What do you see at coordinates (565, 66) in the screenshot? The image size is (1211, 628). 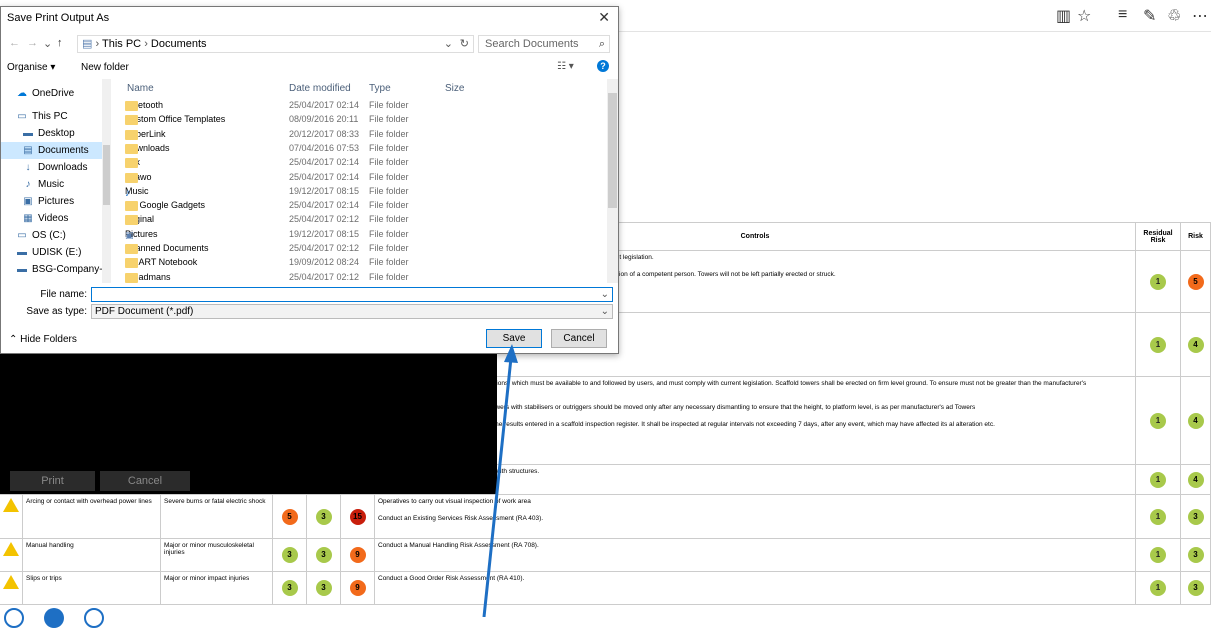 I see `view-options-icon: ☷ ▾` at bounding box center [565, 66].